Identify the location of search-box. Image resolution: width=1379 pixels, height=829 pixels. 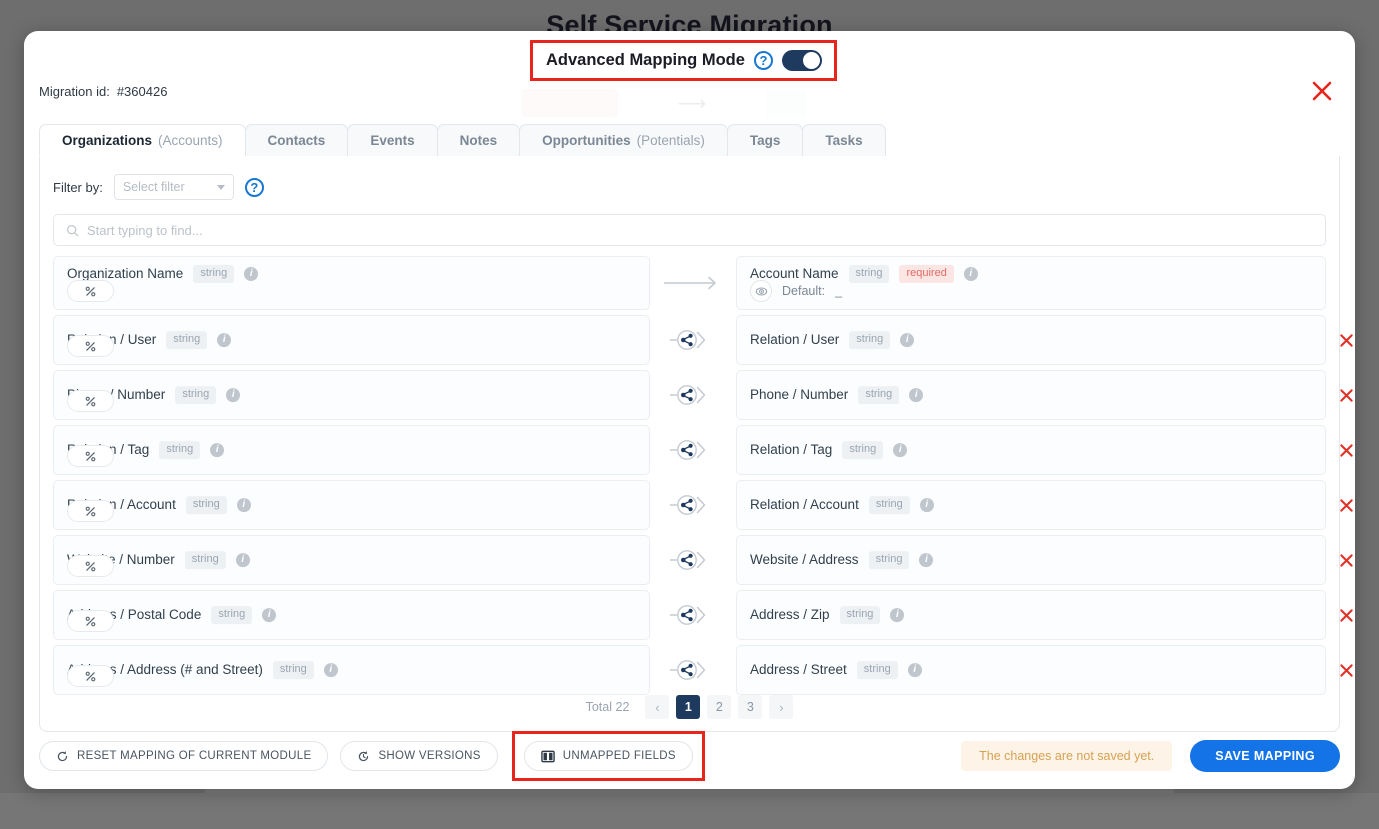
(689, 230).